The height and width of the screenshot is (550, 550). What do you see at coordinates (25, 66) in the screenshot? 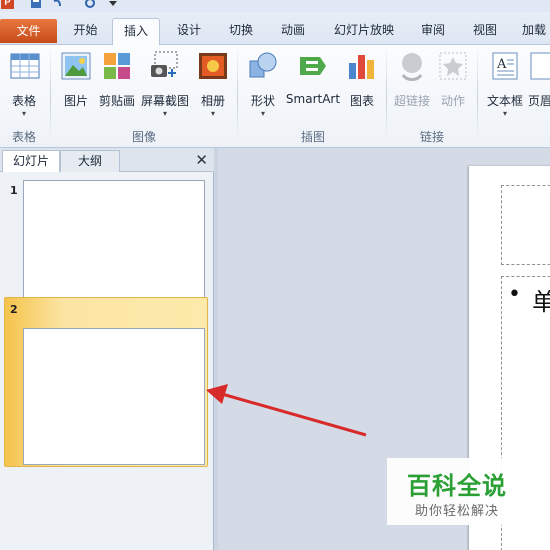
I see `table-icon` at bounding box center [25, 66].